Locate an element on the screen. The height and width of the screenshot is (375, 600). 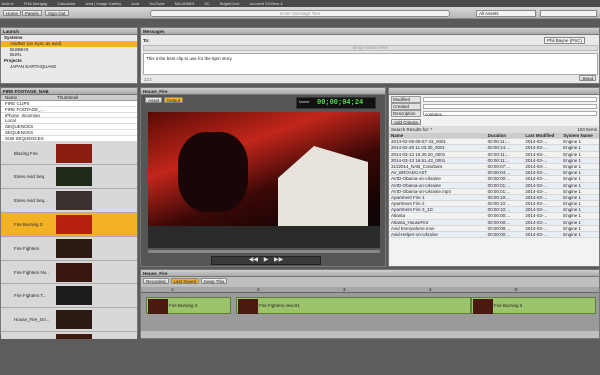
ground is located at coordinates (264, 237).